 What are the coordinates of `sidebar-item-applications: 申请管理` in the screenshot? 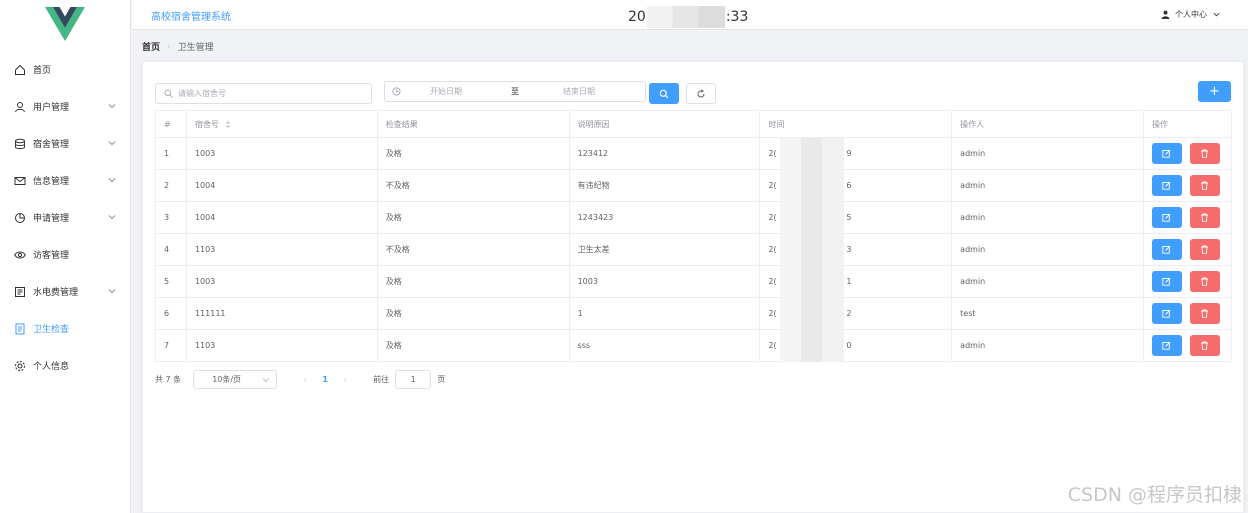 It's located at (65, 217).